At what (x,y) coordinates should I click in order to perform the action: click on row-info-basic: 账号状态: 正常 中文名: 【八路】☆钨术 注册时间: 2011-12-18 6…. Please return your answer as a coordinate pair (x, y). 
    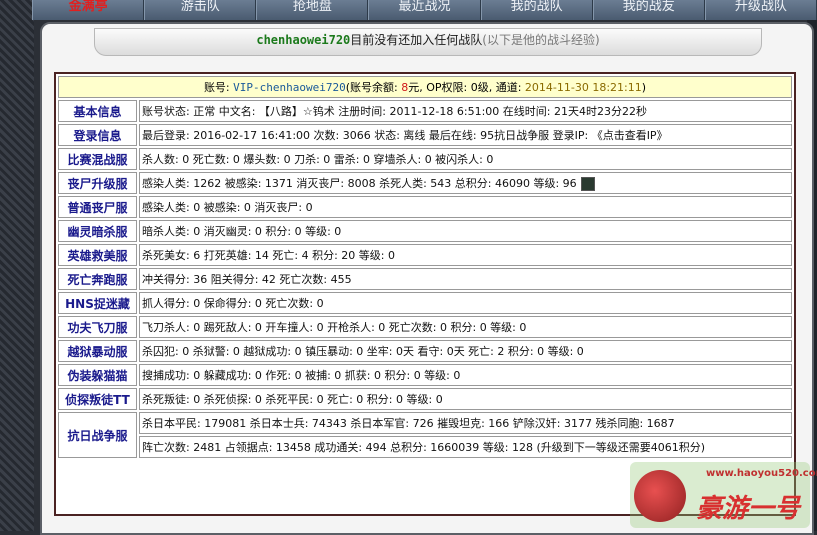
    Looking at the image, I should click on (465, 111).